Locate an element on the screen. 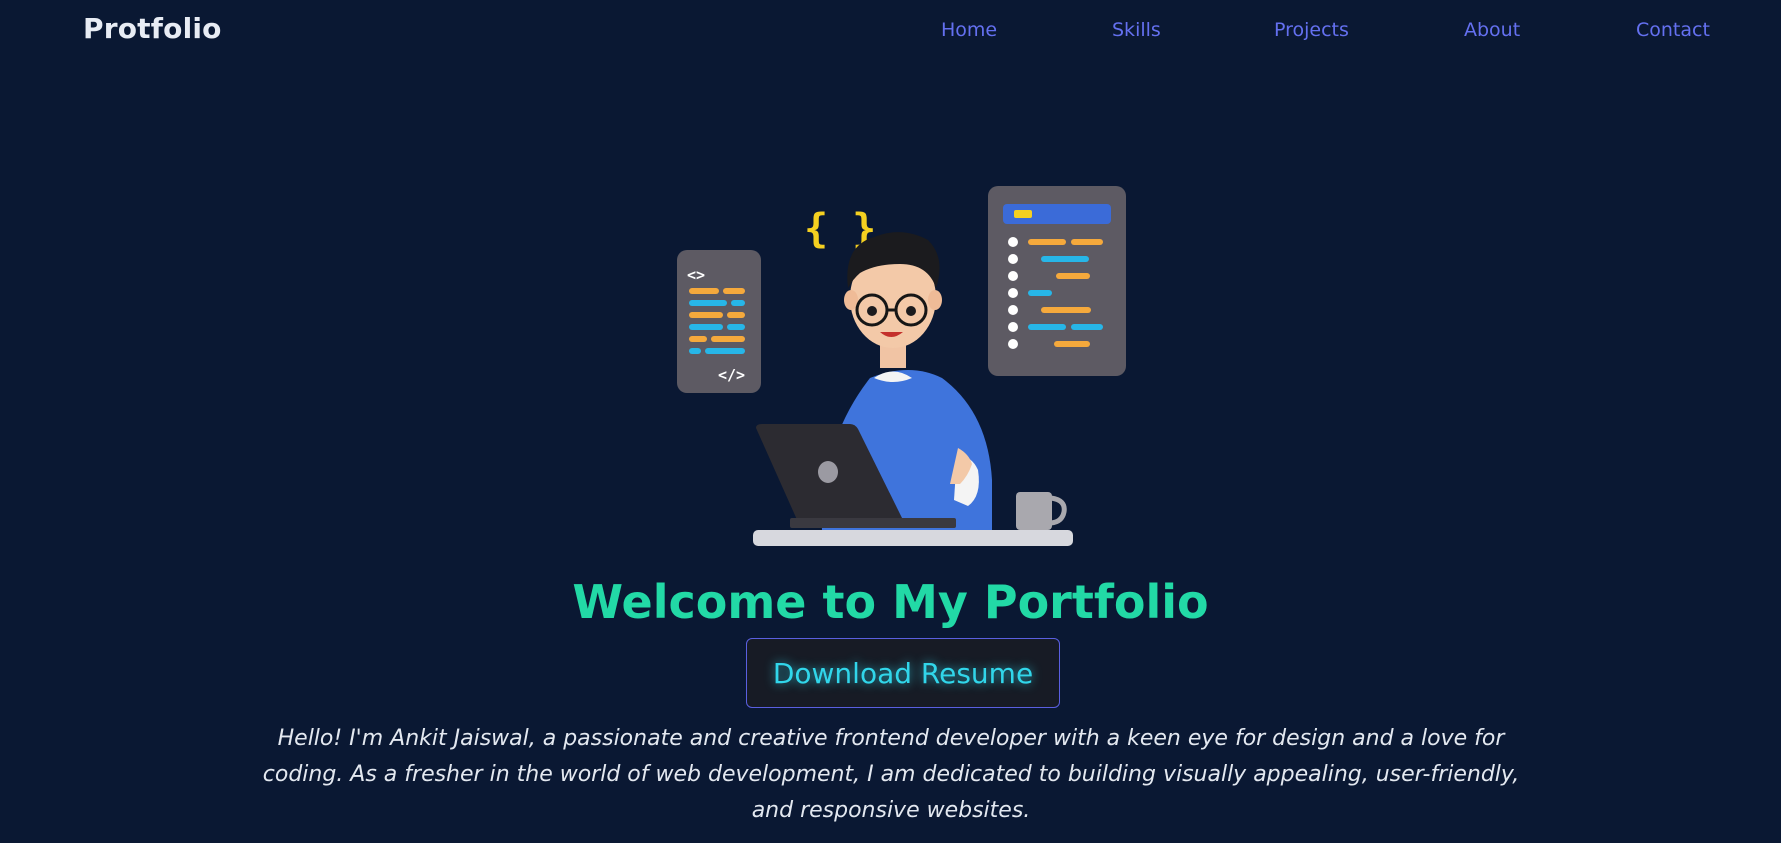 The width and height of the screenshot is (1781, 843). open-tag-icon: <> is located at coordinates (696, 275).